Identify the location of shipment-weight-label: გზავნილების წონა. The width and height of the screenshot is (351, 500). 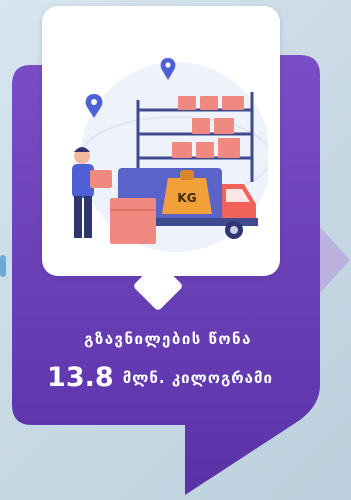
(168, 339).